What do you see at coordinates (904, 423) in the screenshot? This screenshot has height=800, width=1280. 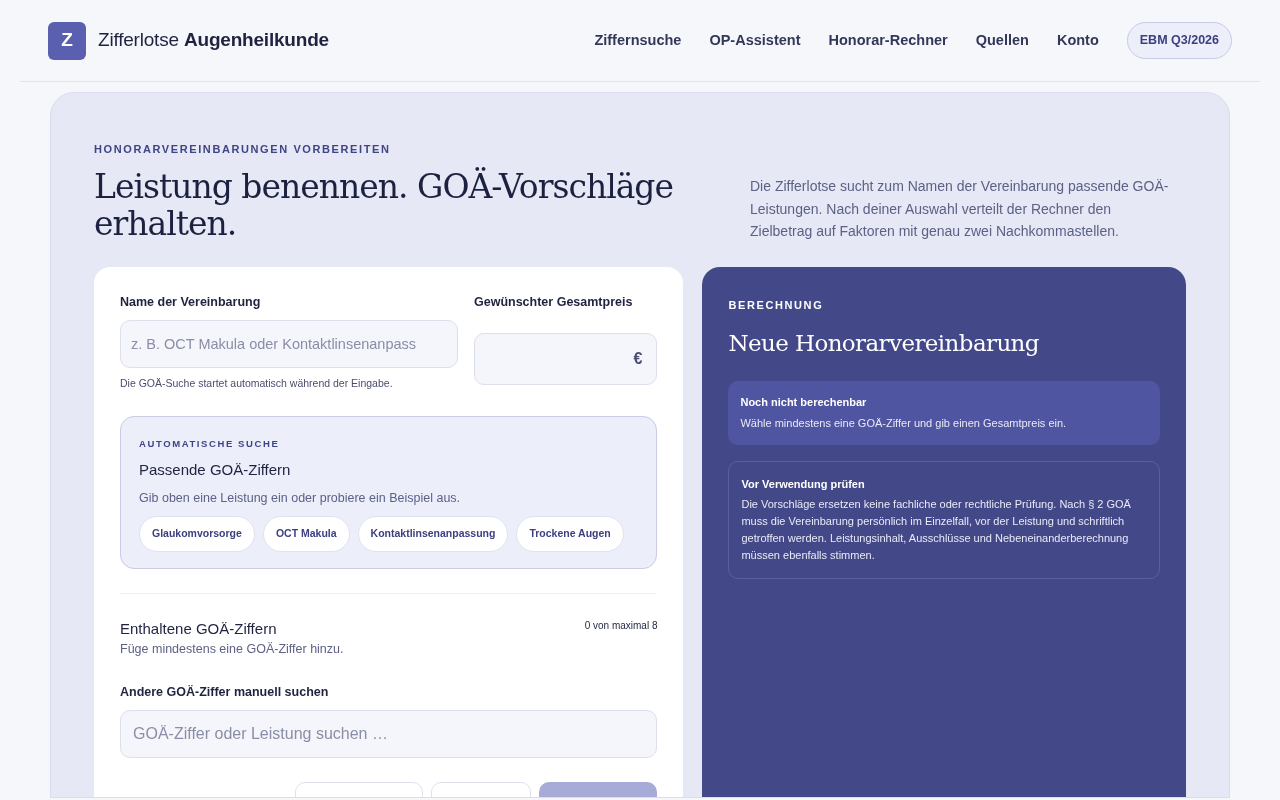 I see `status-text: Wähle mindestens eine GOÄ-Ziffer und gib einen Gesamtpreis ein.` at bounding box center [904, 423].